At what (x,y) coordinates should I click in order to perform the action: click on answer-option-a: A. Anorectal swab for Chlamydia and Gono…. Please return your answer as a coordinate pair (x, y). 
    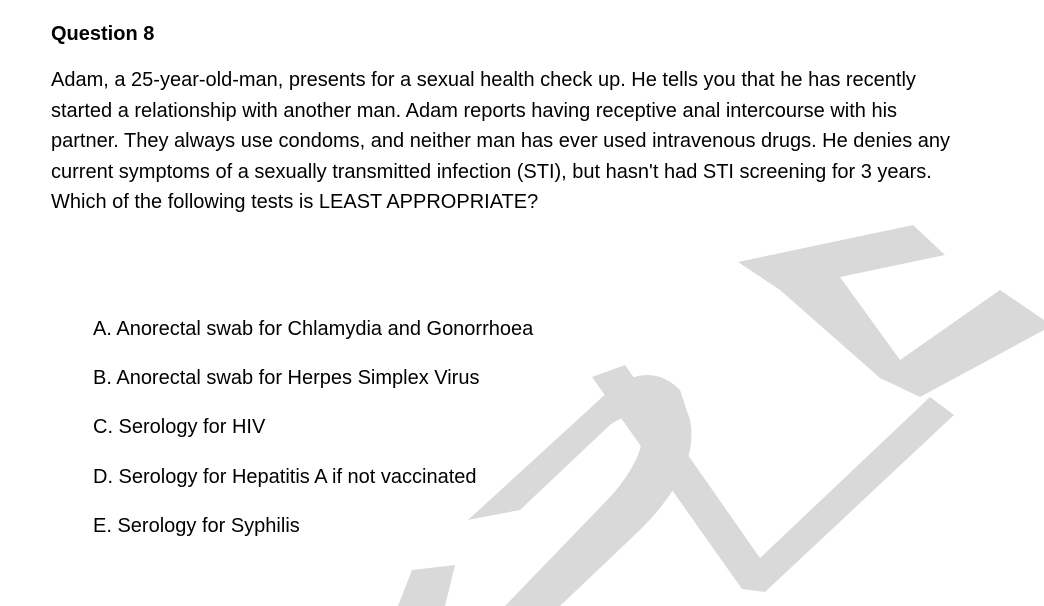
    Looking at the image, I should click on (313, 338).